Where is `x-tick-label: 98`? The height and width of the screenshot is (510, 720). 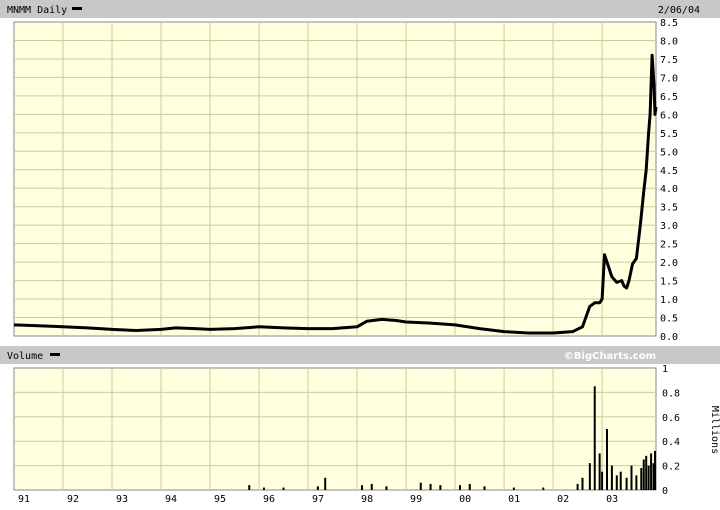 x-tick-label: 98 is located at coordinates (367, 499).